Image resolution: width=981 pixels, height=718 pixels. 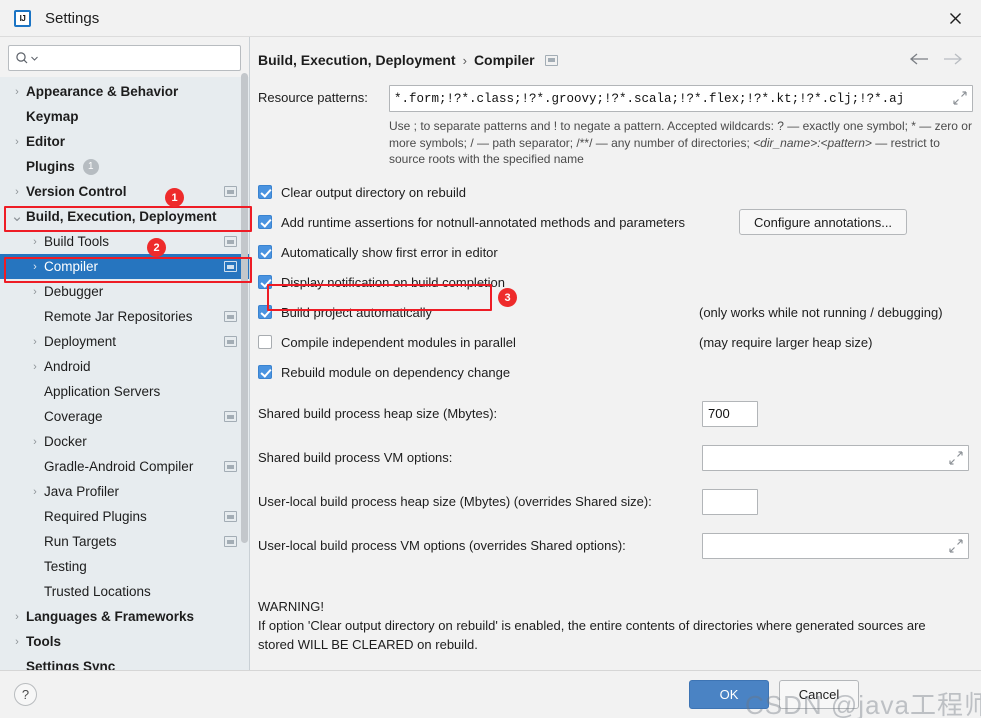 What do you see at coordinates (124, 141) in the screenshot?
I see `sidebar-item-editor: › Editor` at bounding box center [124, 141].